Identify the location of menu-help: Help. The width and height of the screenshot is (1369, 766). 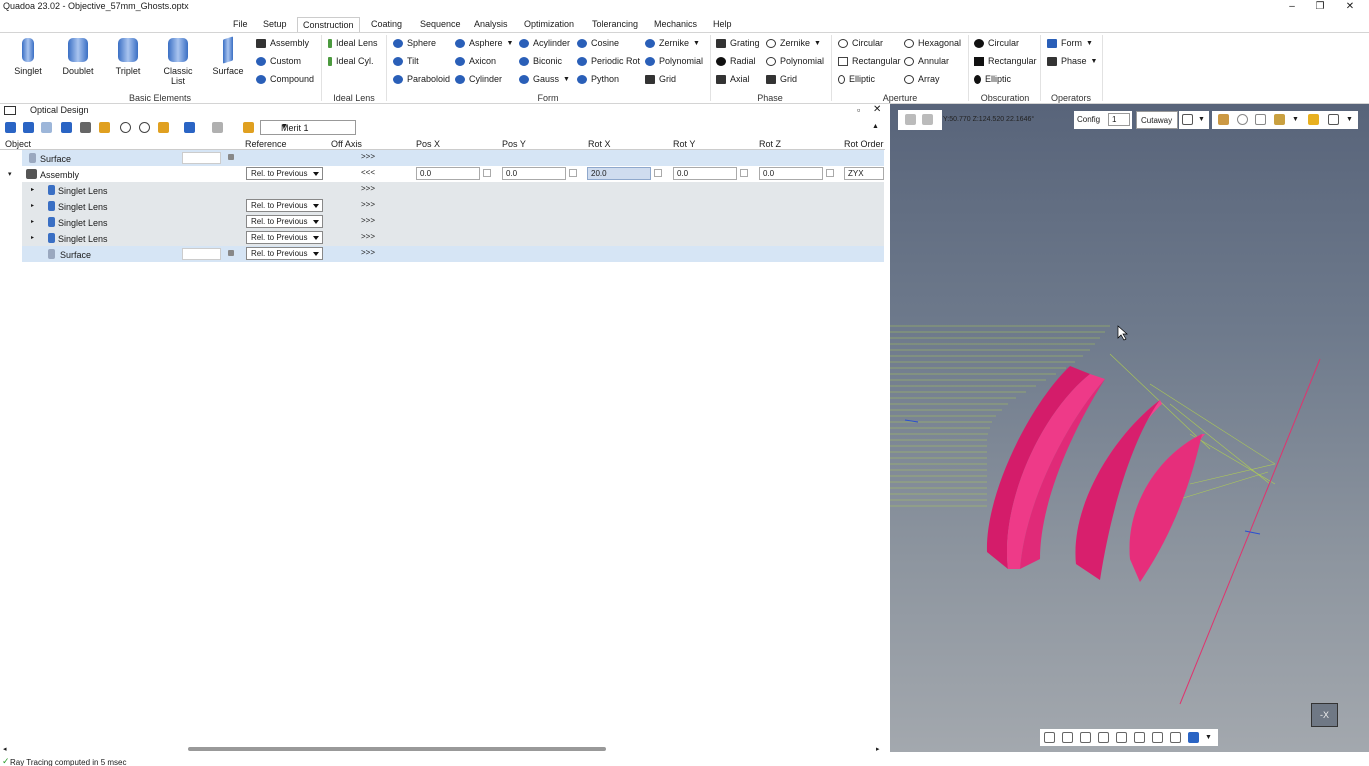
(722, 24).